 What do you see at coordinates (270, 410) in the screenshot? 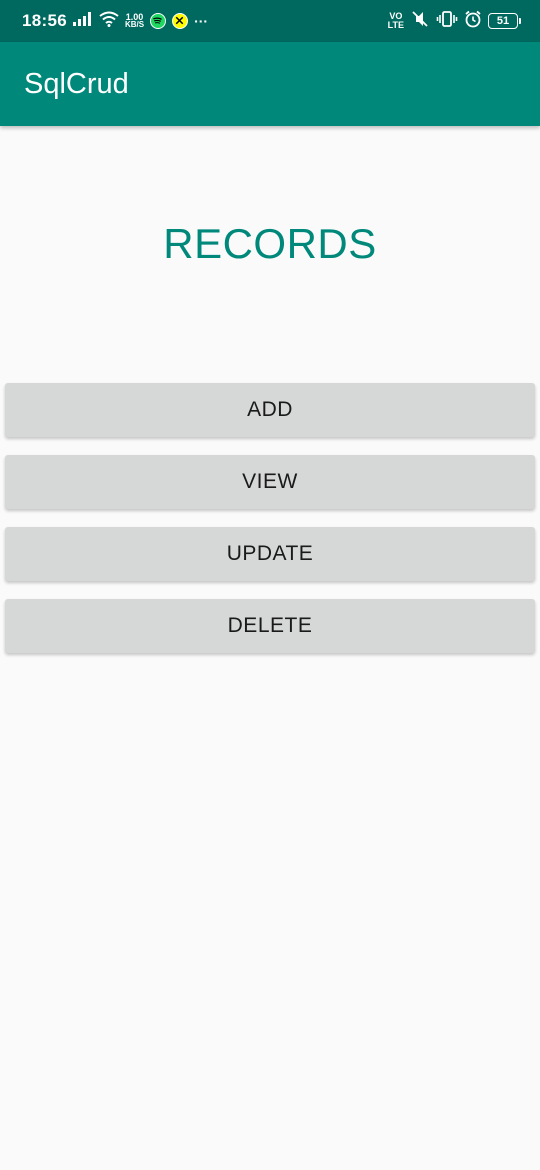
I see `add-button: ADD` at bounding box center [270, 410].